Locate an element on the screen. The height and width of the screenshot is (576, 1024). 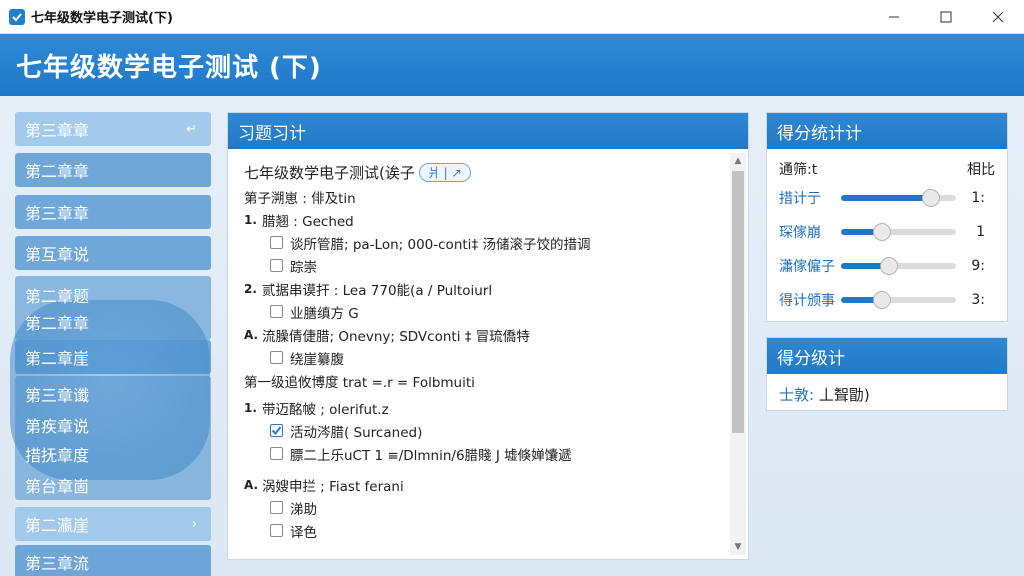
score-label: 措计亍 is located at coordinates (800, 199).